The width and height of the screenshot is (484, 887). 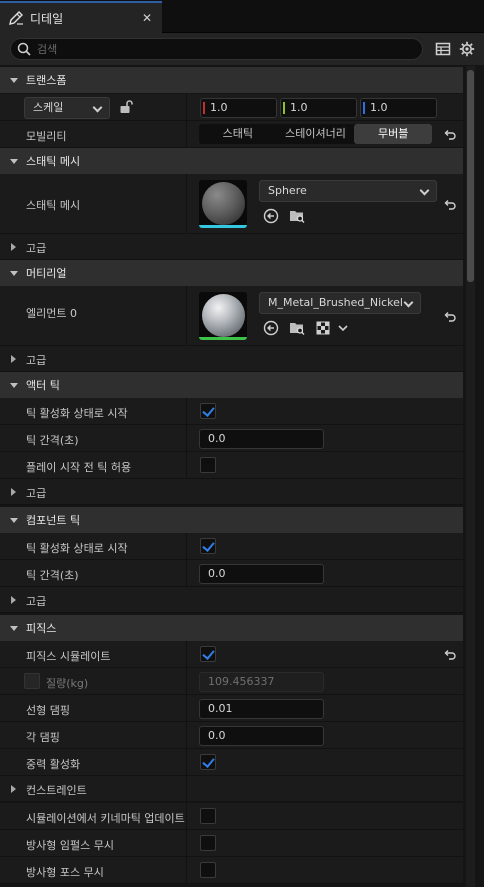 I want to click on chevron-down-icon, so click(x=343, y=328).